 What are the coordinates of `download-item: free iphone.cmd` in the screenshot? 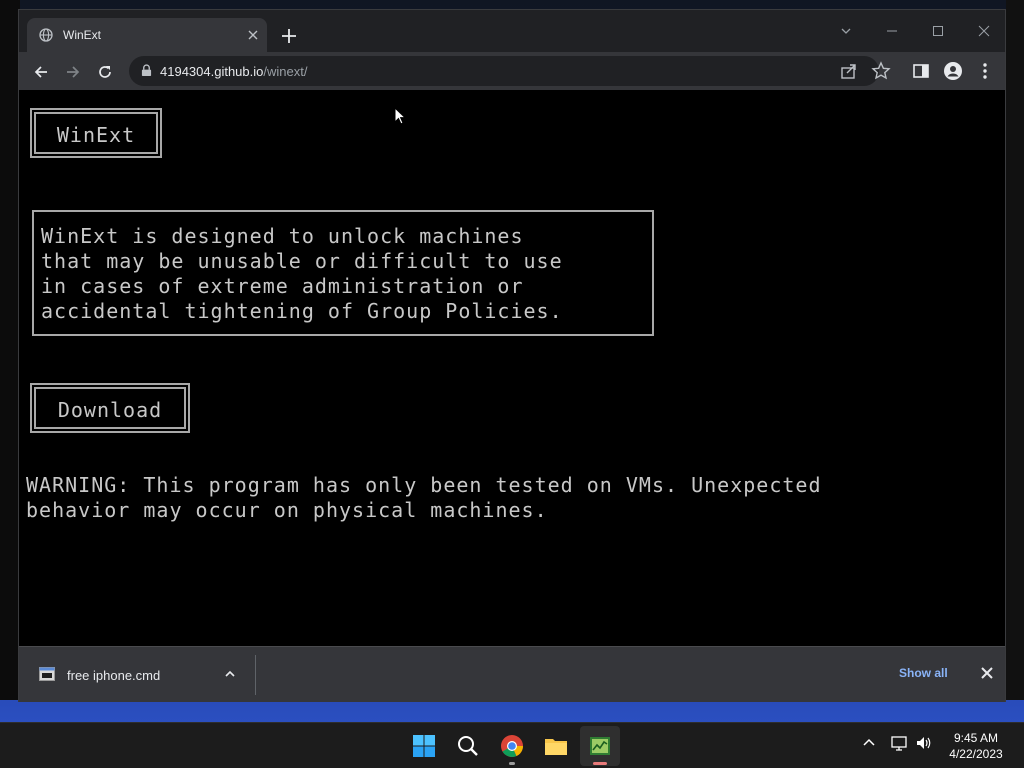 It's located at (137, 675).